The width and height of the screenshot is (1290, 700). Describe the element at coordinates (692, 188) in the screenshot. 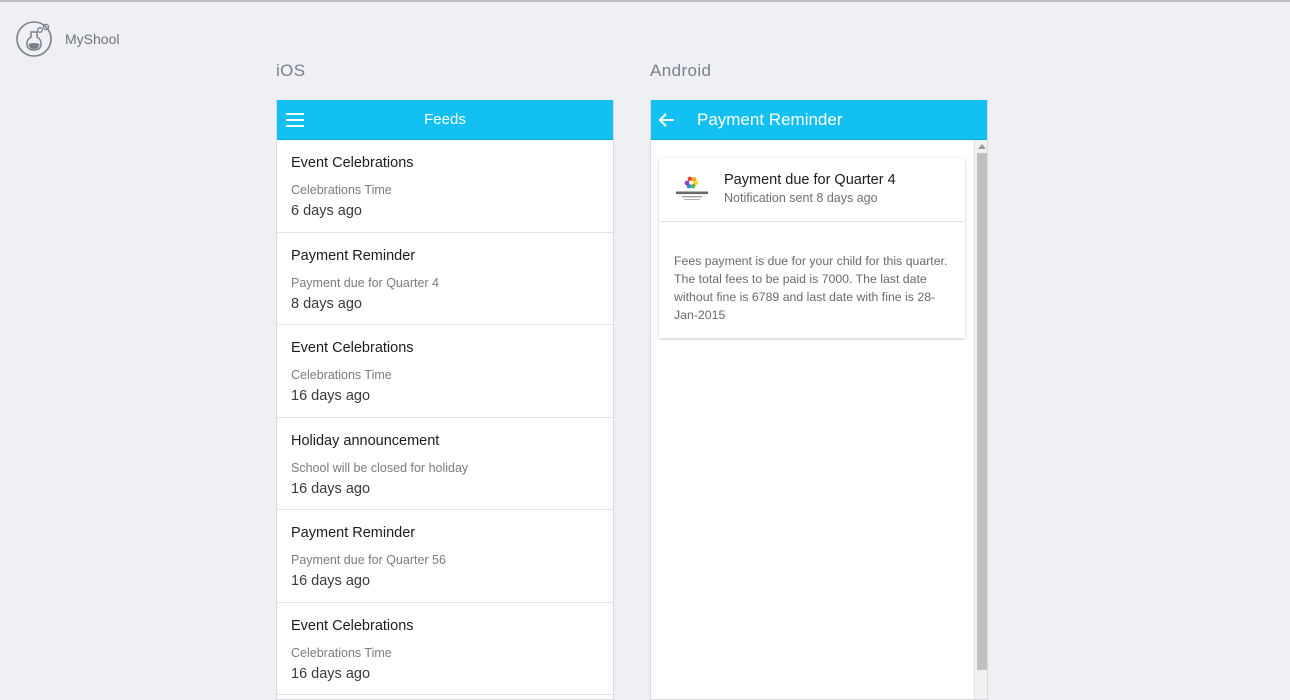

I see `school-logo-icon` at that location.